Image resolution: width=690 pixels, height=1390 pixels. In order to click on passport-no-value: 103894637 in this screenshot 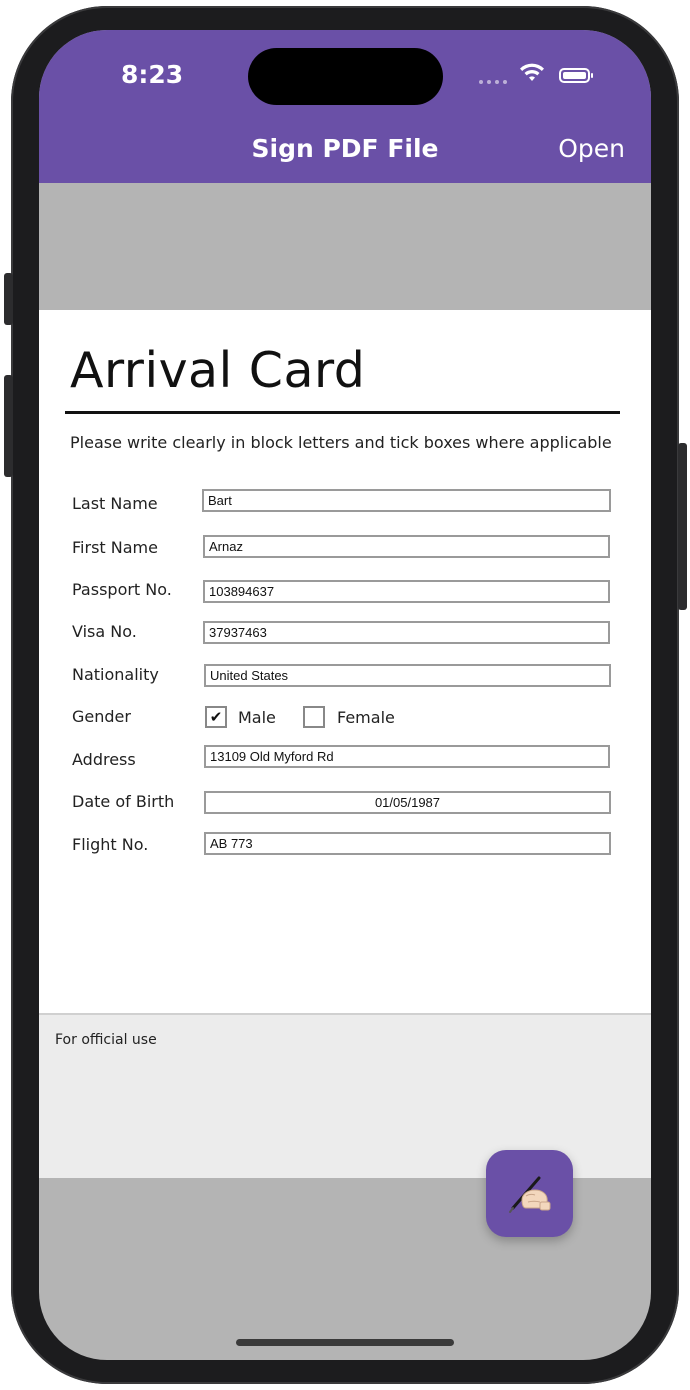, I will do `click(242, 591)`.